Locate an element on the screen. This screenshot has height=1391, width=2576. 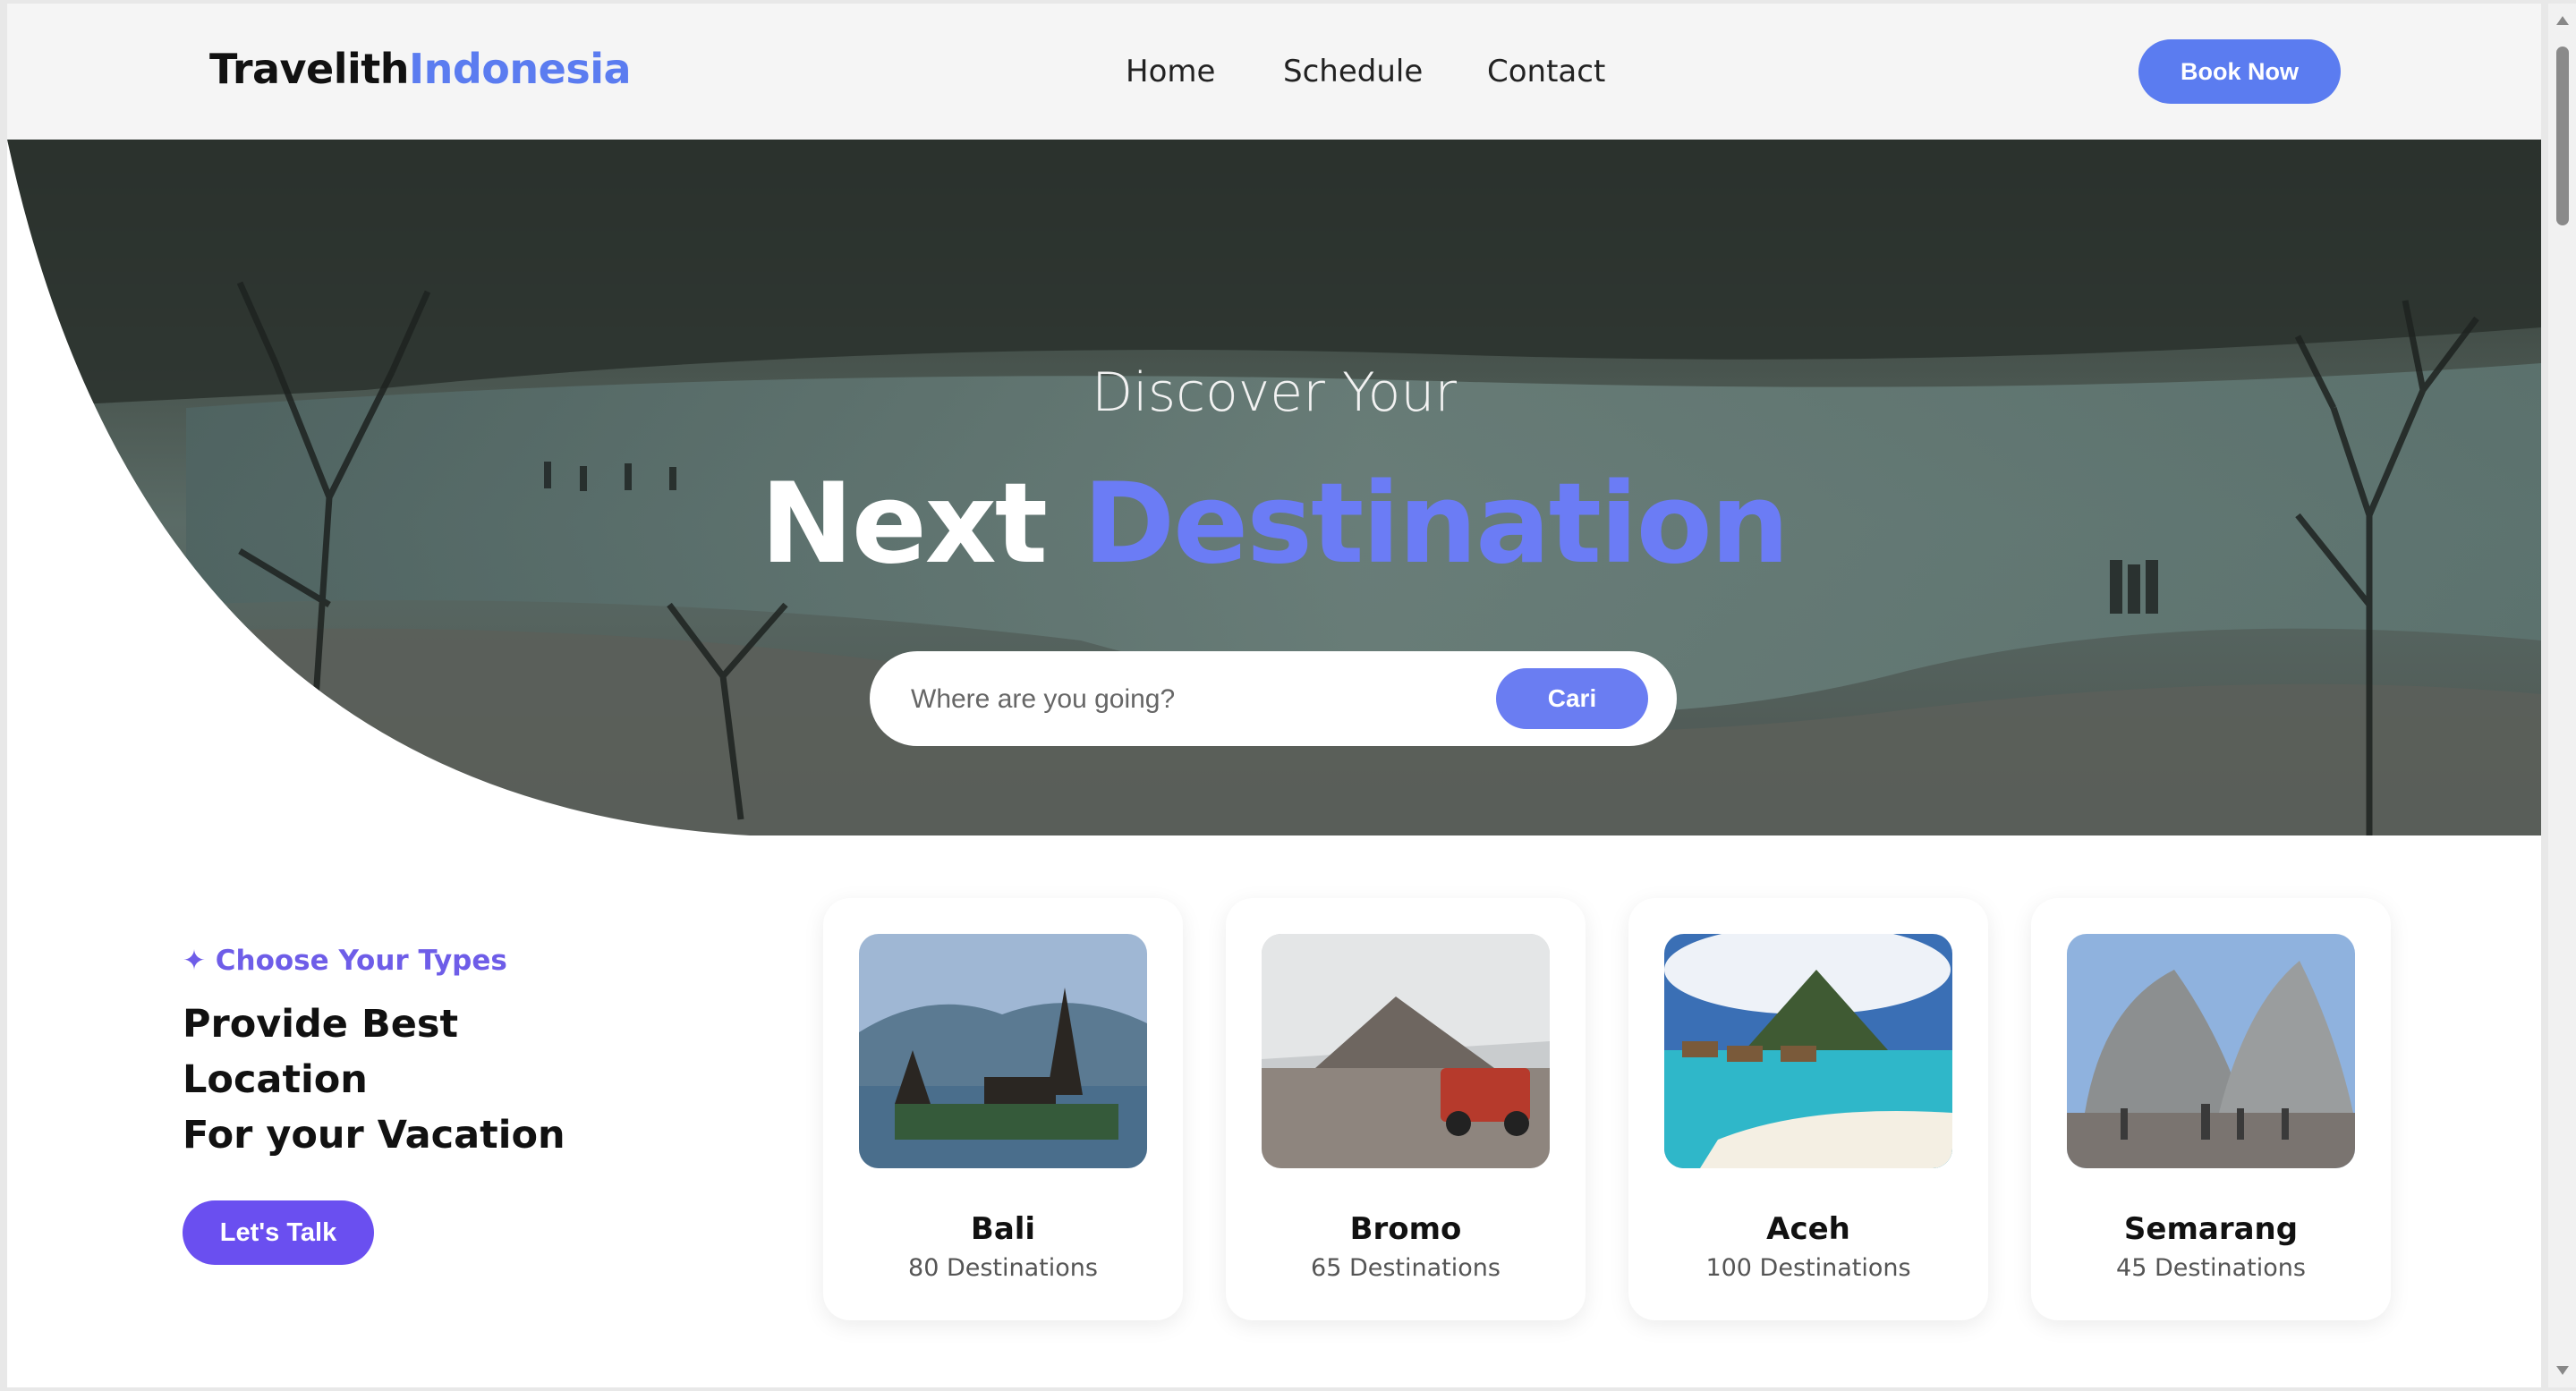
destination-card-bali: Bali 80 Destinations is located at coordinates (1003, 1109).